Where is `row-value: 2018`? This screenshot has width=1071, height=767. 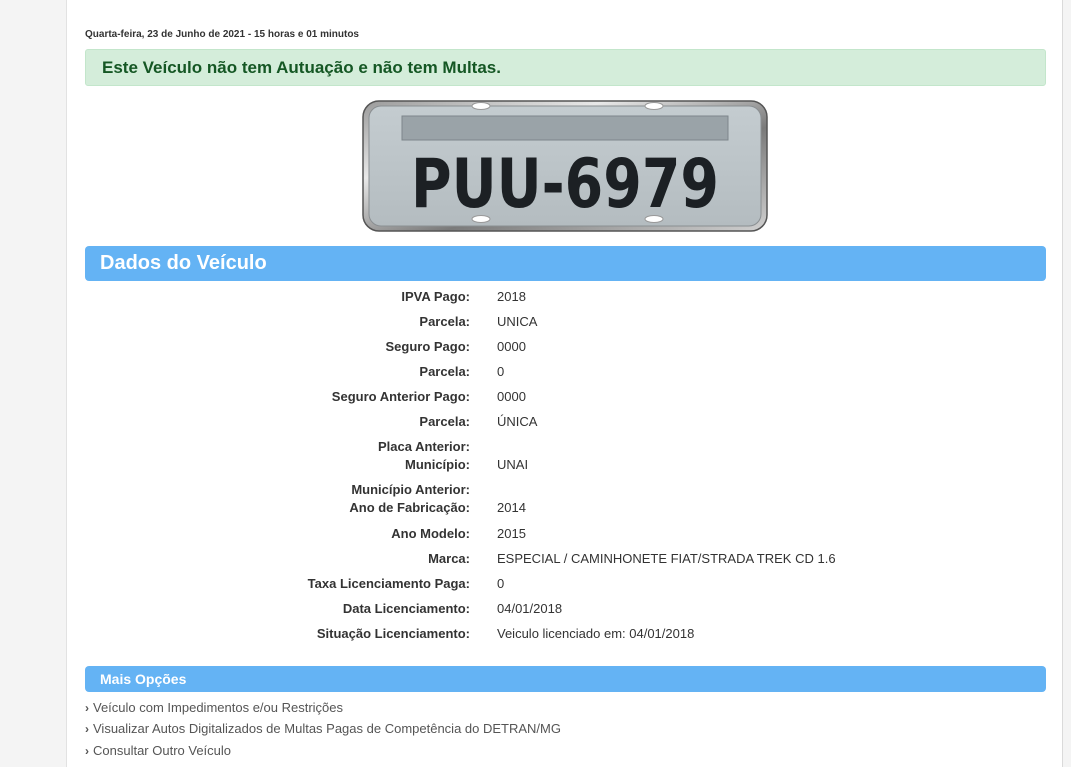 row-value: 2018 is located at coordinates (511, 296).